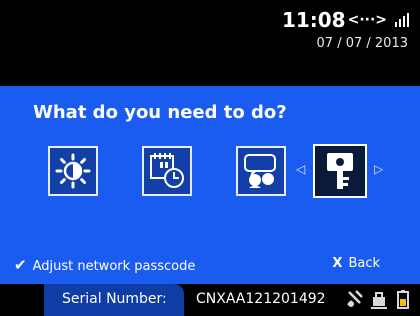  What do you see at coordinates (114, 266) in the screenshot?
I see `confirm-label: Adjust network passcode` at bounding box center [114, 266].